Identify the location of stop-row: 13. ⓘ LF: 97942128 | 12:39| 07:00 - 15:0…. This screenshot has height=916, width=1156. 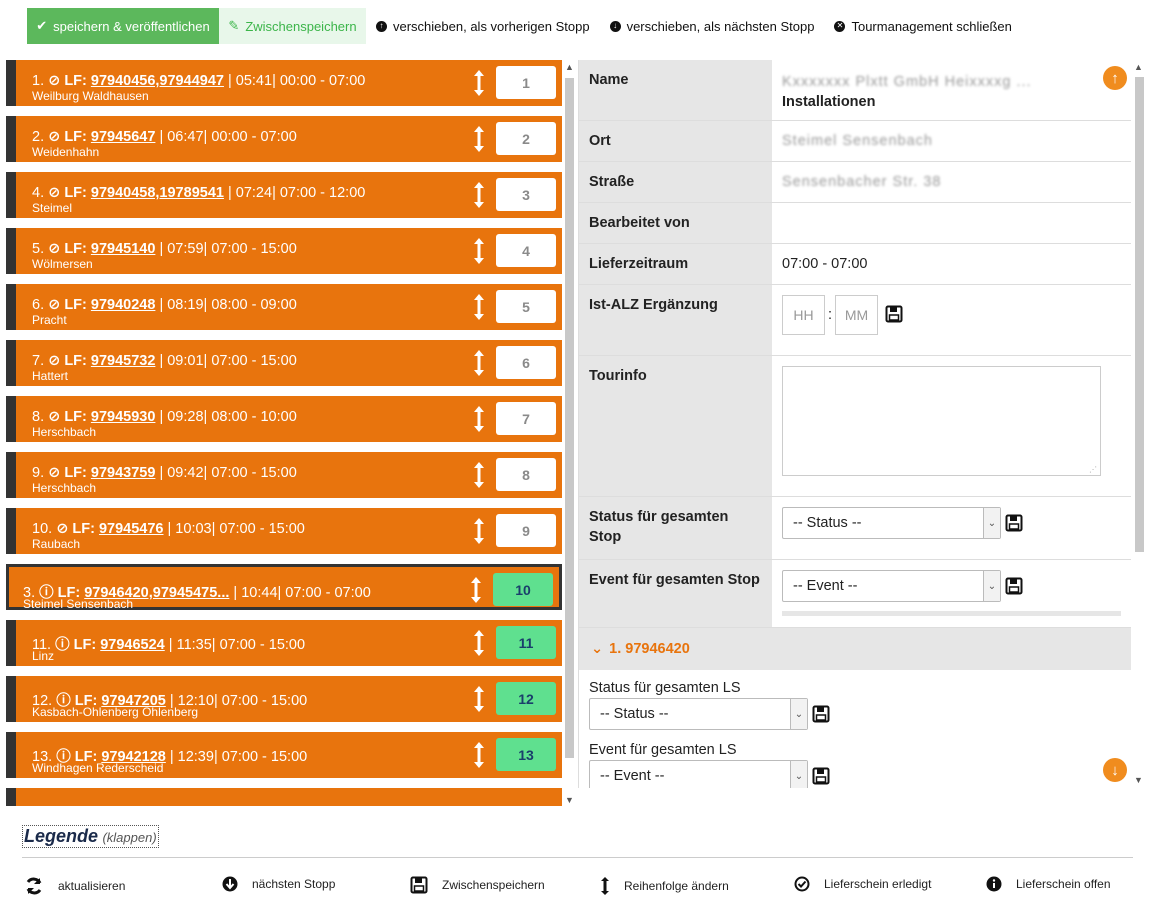
(284, 755).